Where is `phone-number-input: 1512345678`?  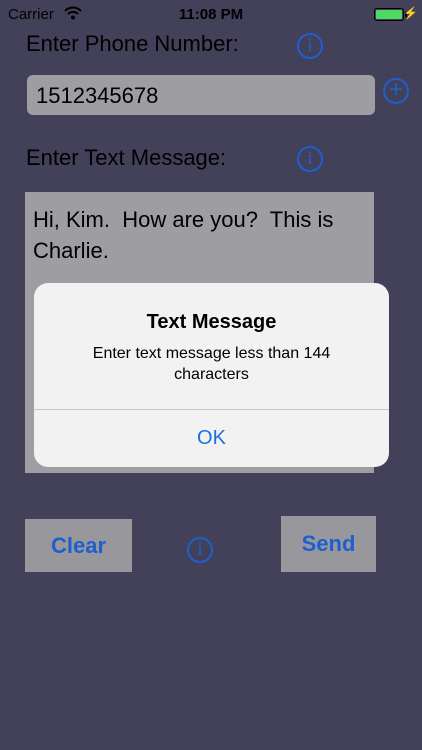 phone-number-input: 1512345678 is located at coordinates (201, 95).